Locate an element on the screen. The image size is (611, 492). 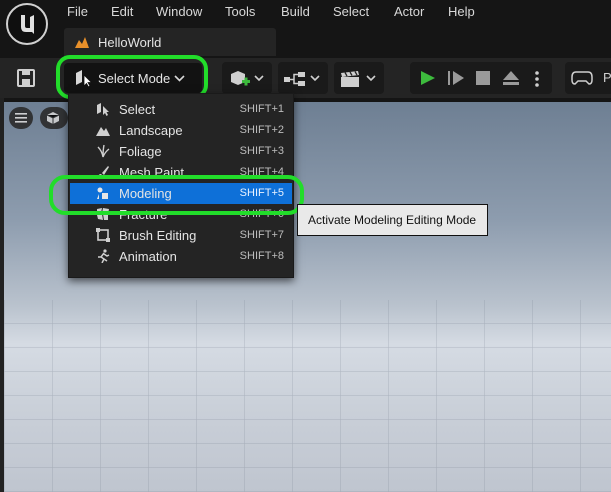
mode-item-mesh-paint: Mesh Paint SHIFT+4 is located at coordinates (181, 172).